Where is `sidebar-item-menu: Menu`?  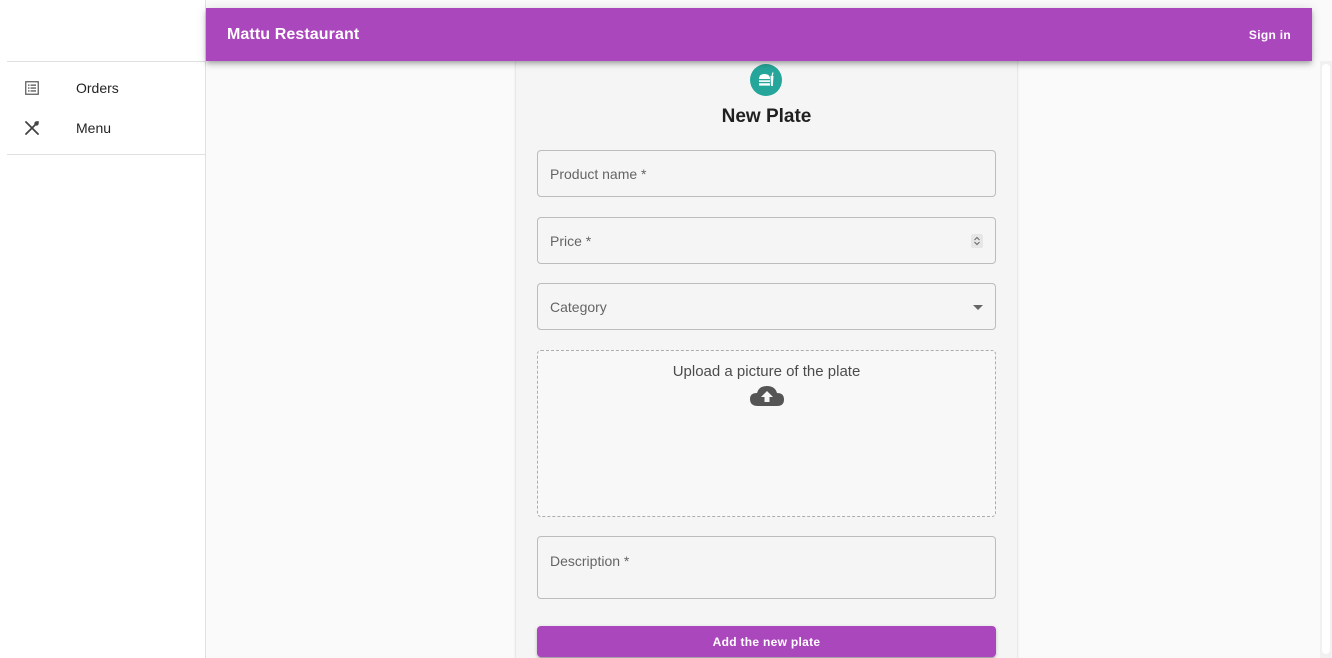
sidebar-item-menu: Menu is located at coordinates (106, 128).